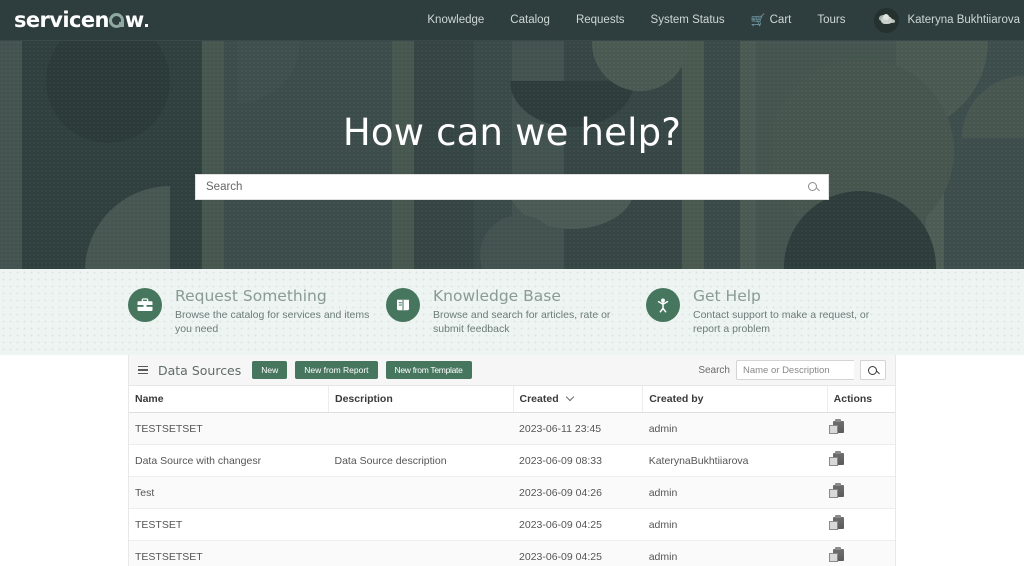 This screenshot has width=1024, height=566. I want to click on logo-text-part3: w, so click(134, 19).